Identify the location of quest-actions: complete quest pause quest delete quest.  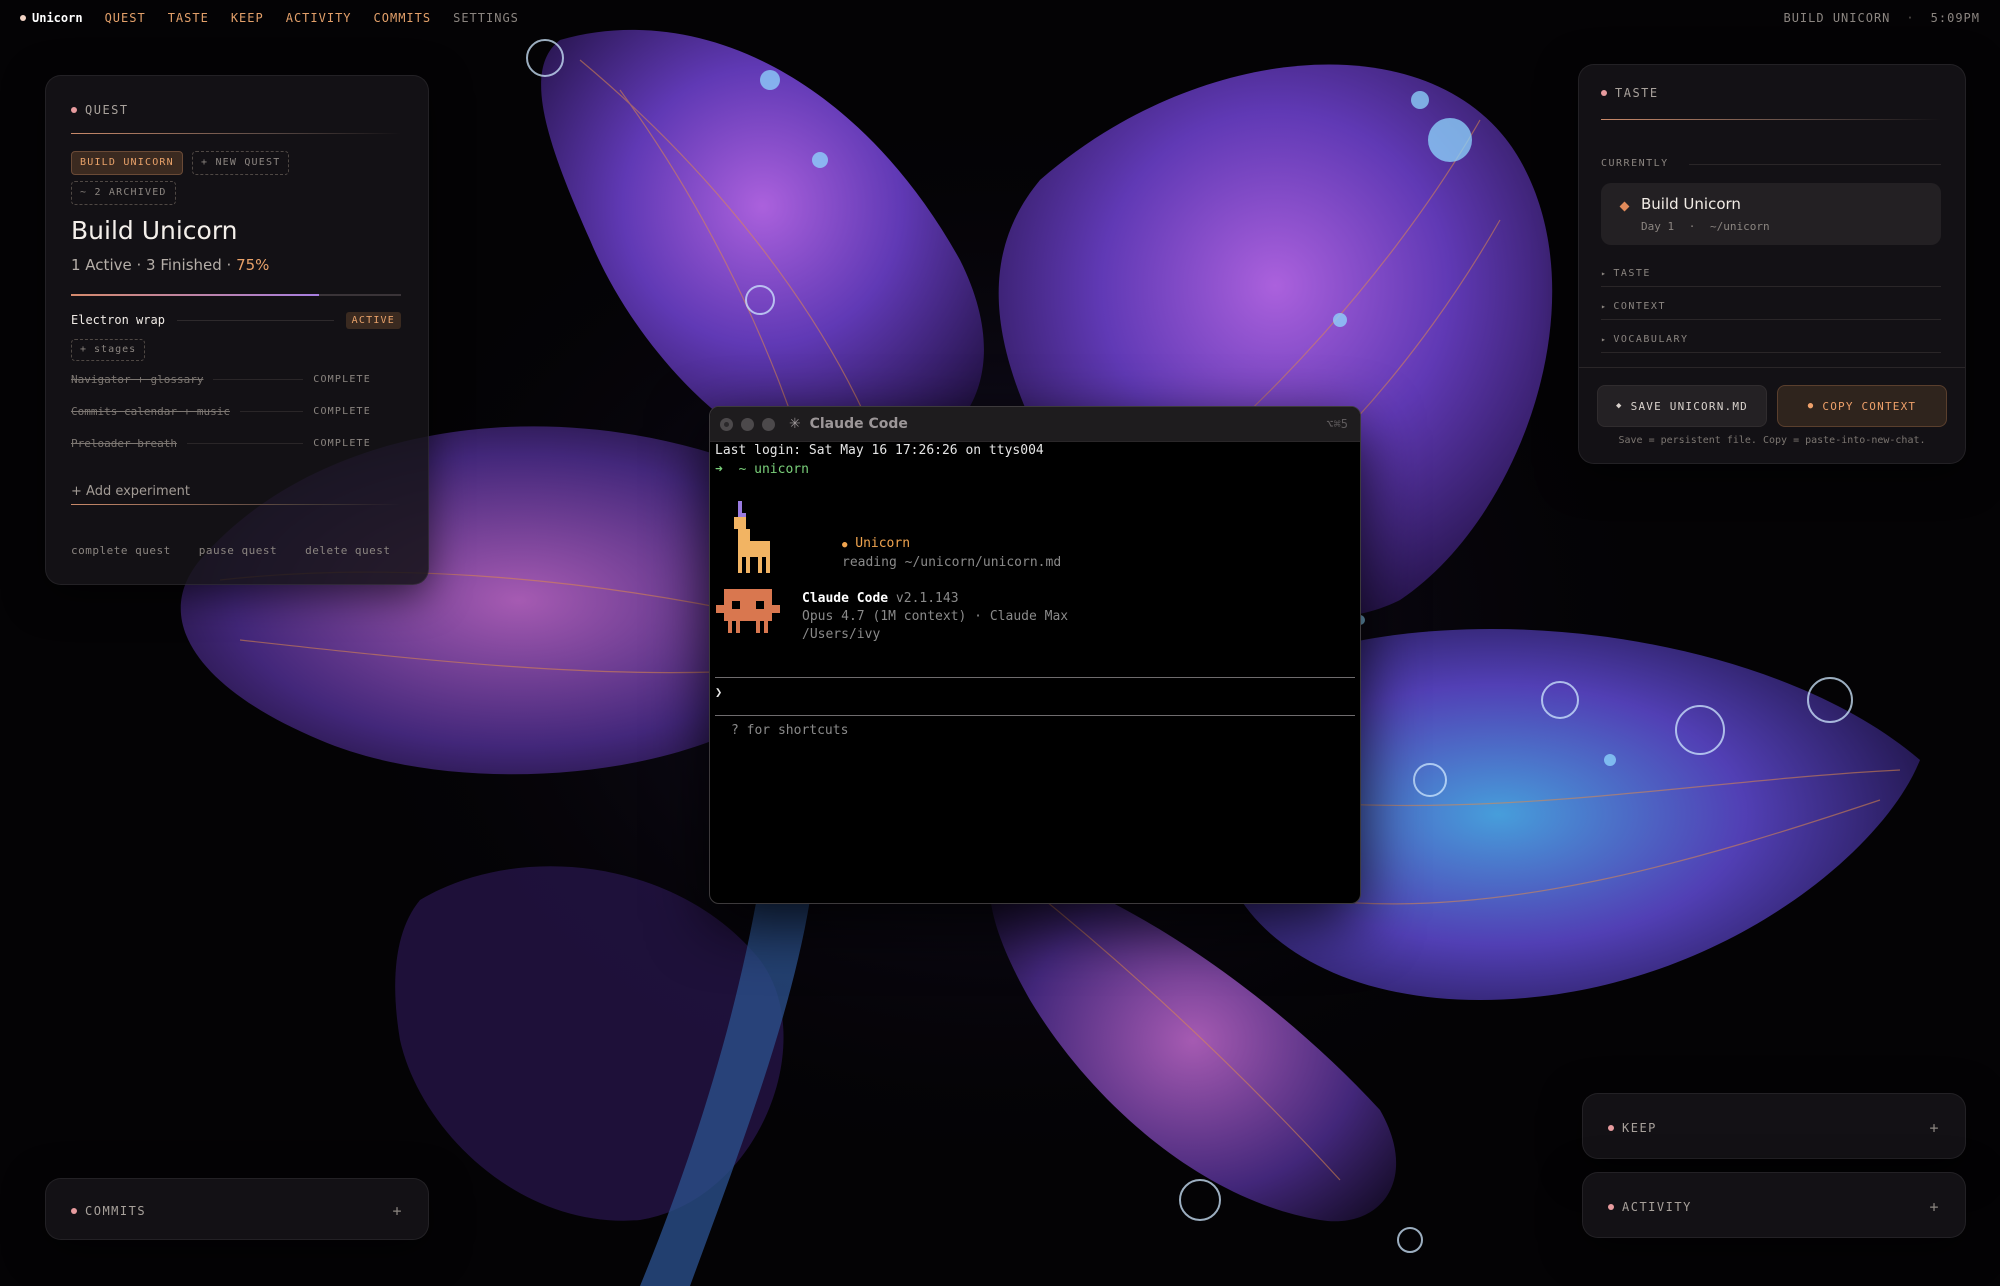
(245, 550).